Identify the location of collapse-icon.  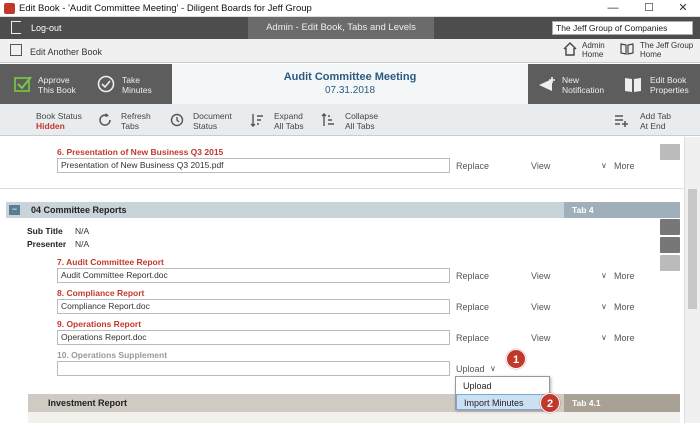
(328, 120).